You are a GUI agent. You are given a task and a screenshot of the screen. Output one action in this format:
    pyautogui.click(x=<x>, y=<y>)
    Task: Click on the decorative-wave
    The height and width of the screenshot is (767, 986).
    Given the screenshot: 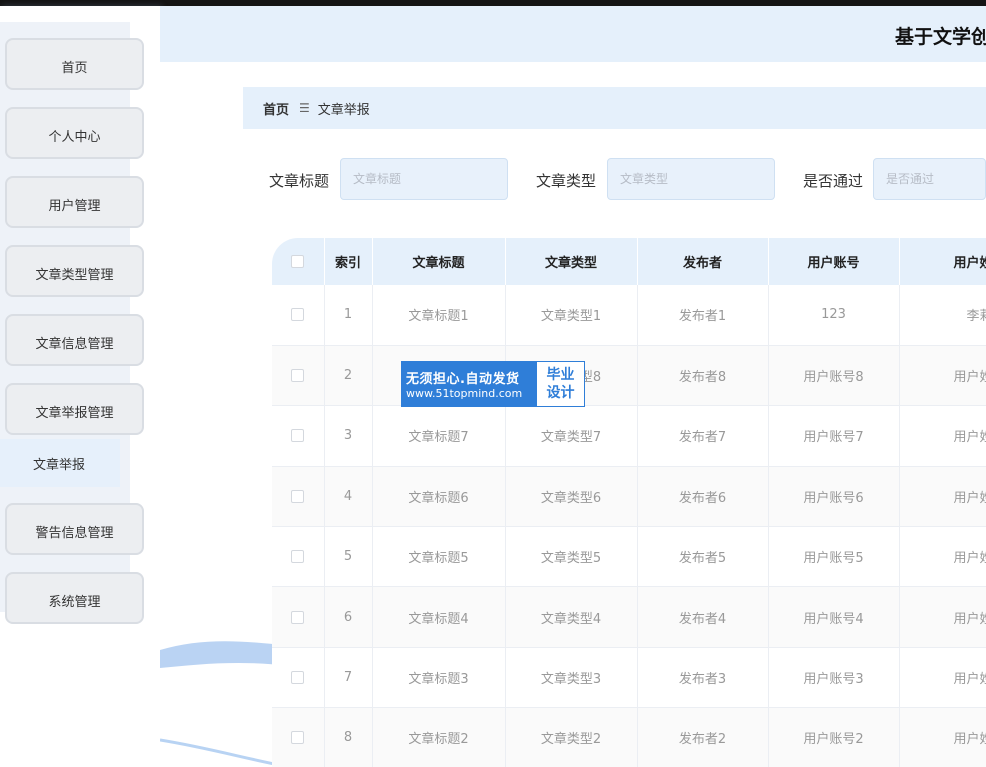 What is the action you would take?
    pyautogui.click(x=225, y=704)
    